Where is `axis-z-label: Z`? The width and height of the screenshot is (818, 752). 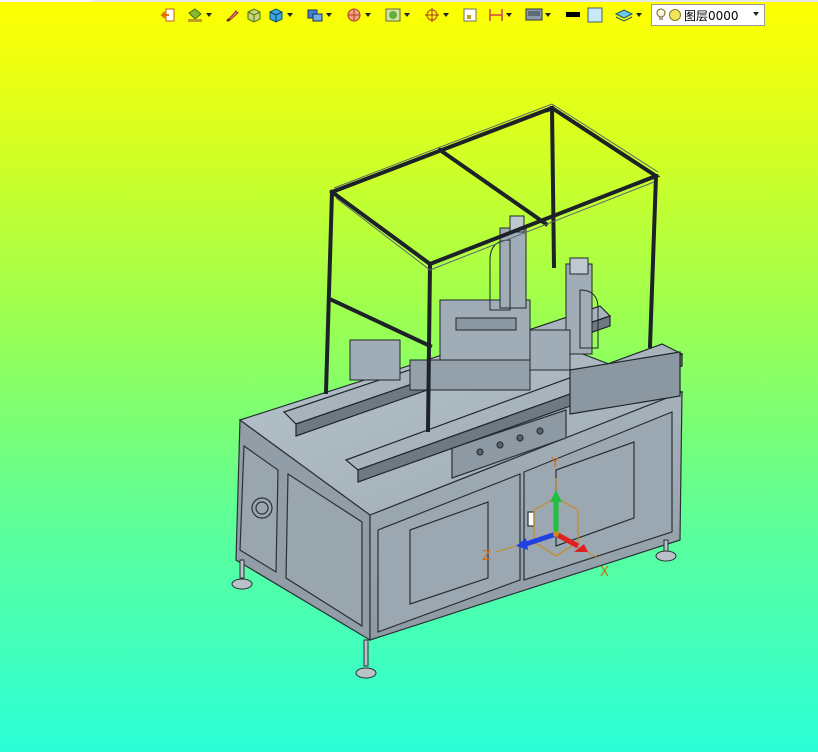
axis-z-label: Z is located at coordinates (486, 556).